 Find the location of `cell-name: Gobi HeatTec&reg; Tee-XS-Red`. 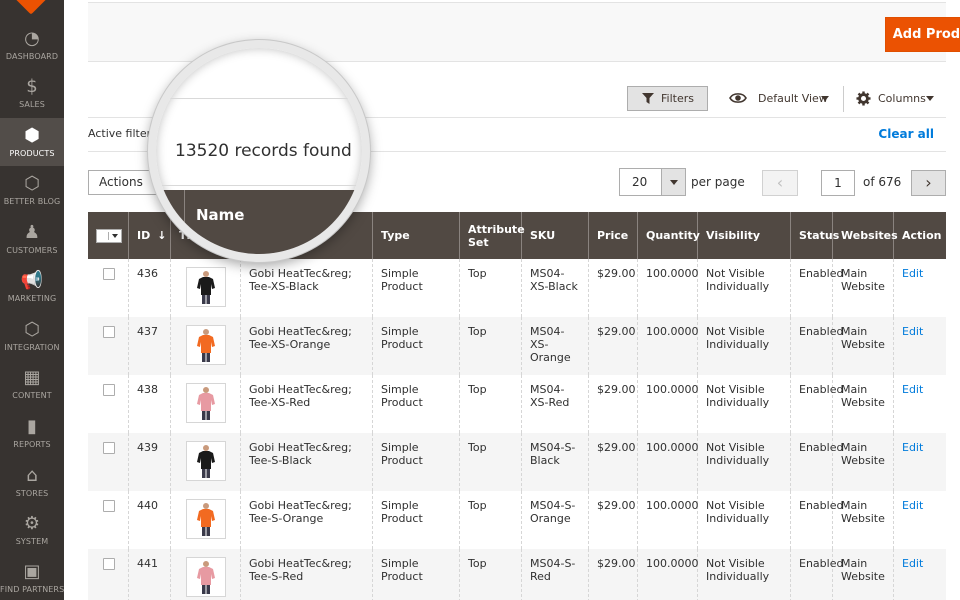

cell-name: Gobi HeatTec&reg; Tee-XS-Red is located at coordinates (307, 404).